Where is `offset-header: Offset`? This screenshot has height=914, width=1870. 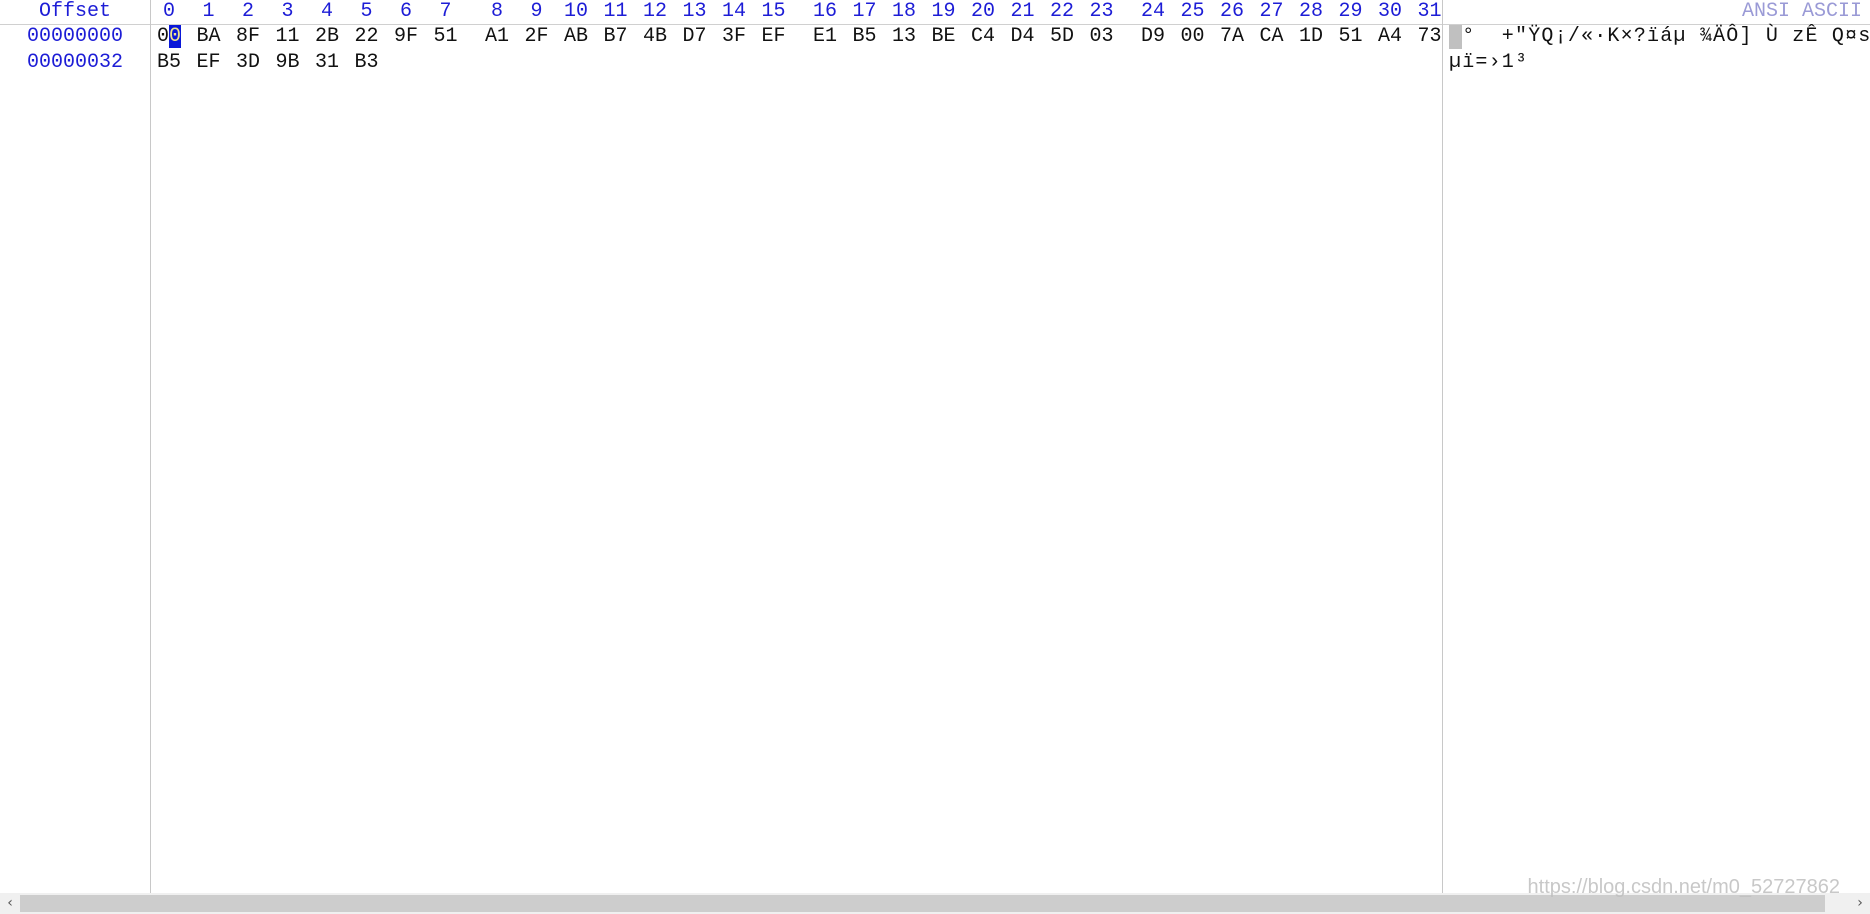
offset-header: Offset is located at coordinates (74, 11).